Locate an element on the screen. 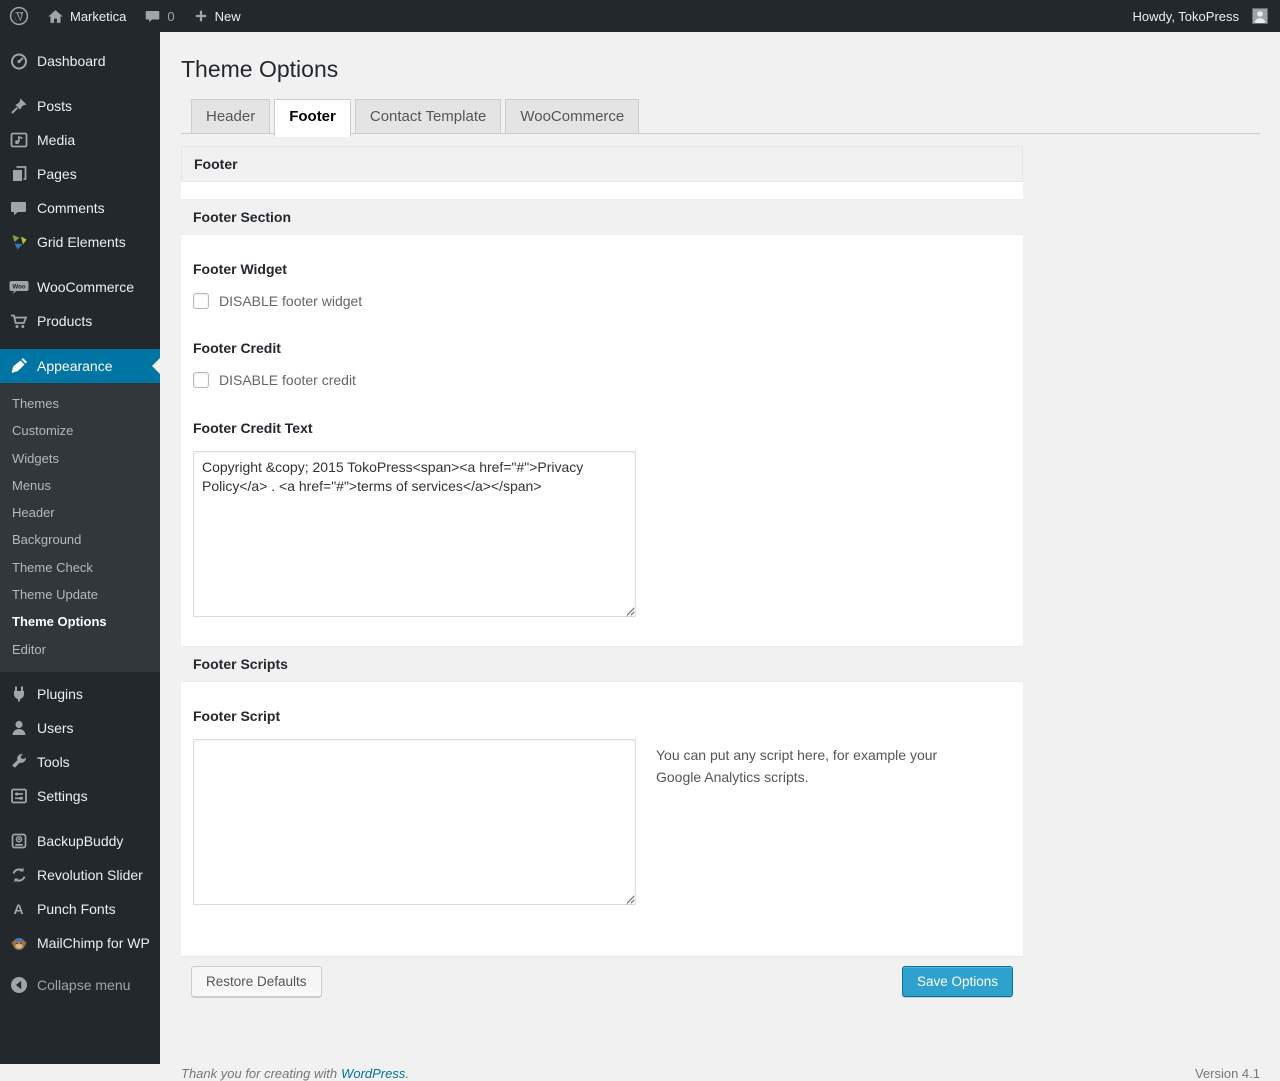  account-menu: Howdy, TokoPress is located at coordinates (1196, 16).